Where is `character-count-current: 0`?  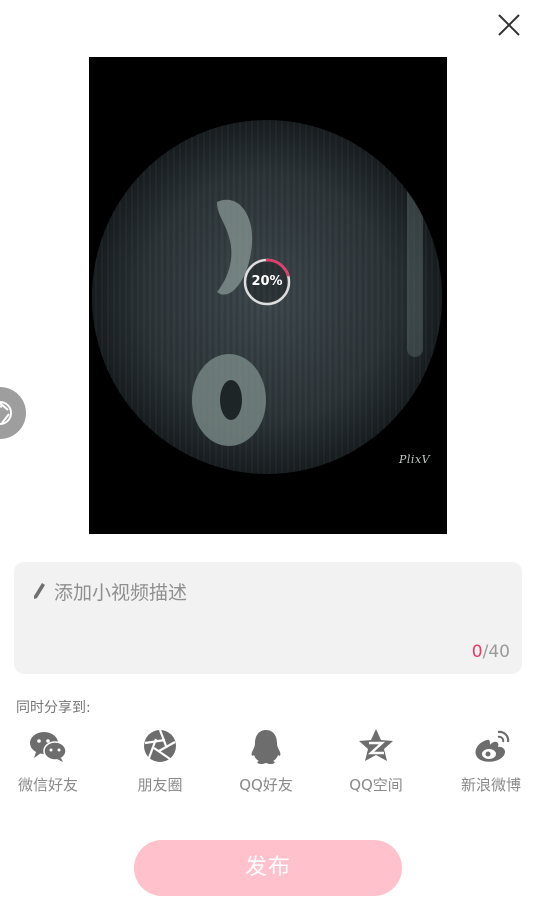
character-count-current: 0 is located at coordinates (477, 652).